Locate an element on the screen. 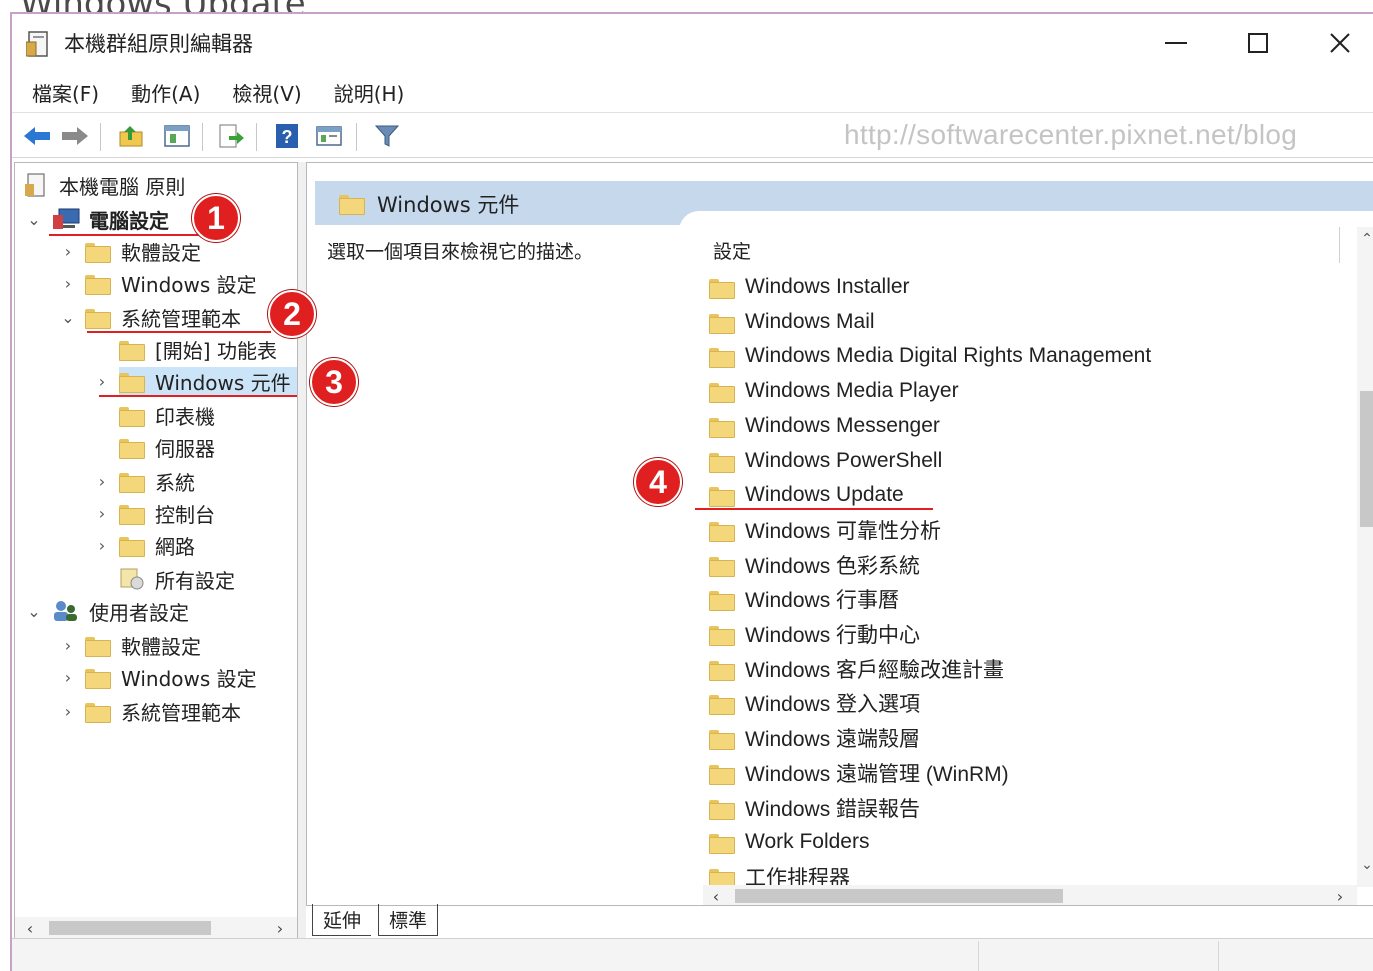 This screenshot has width=1373, height=971. settings-list-item: Windows PowerShell is located at coordinates (825, 461).